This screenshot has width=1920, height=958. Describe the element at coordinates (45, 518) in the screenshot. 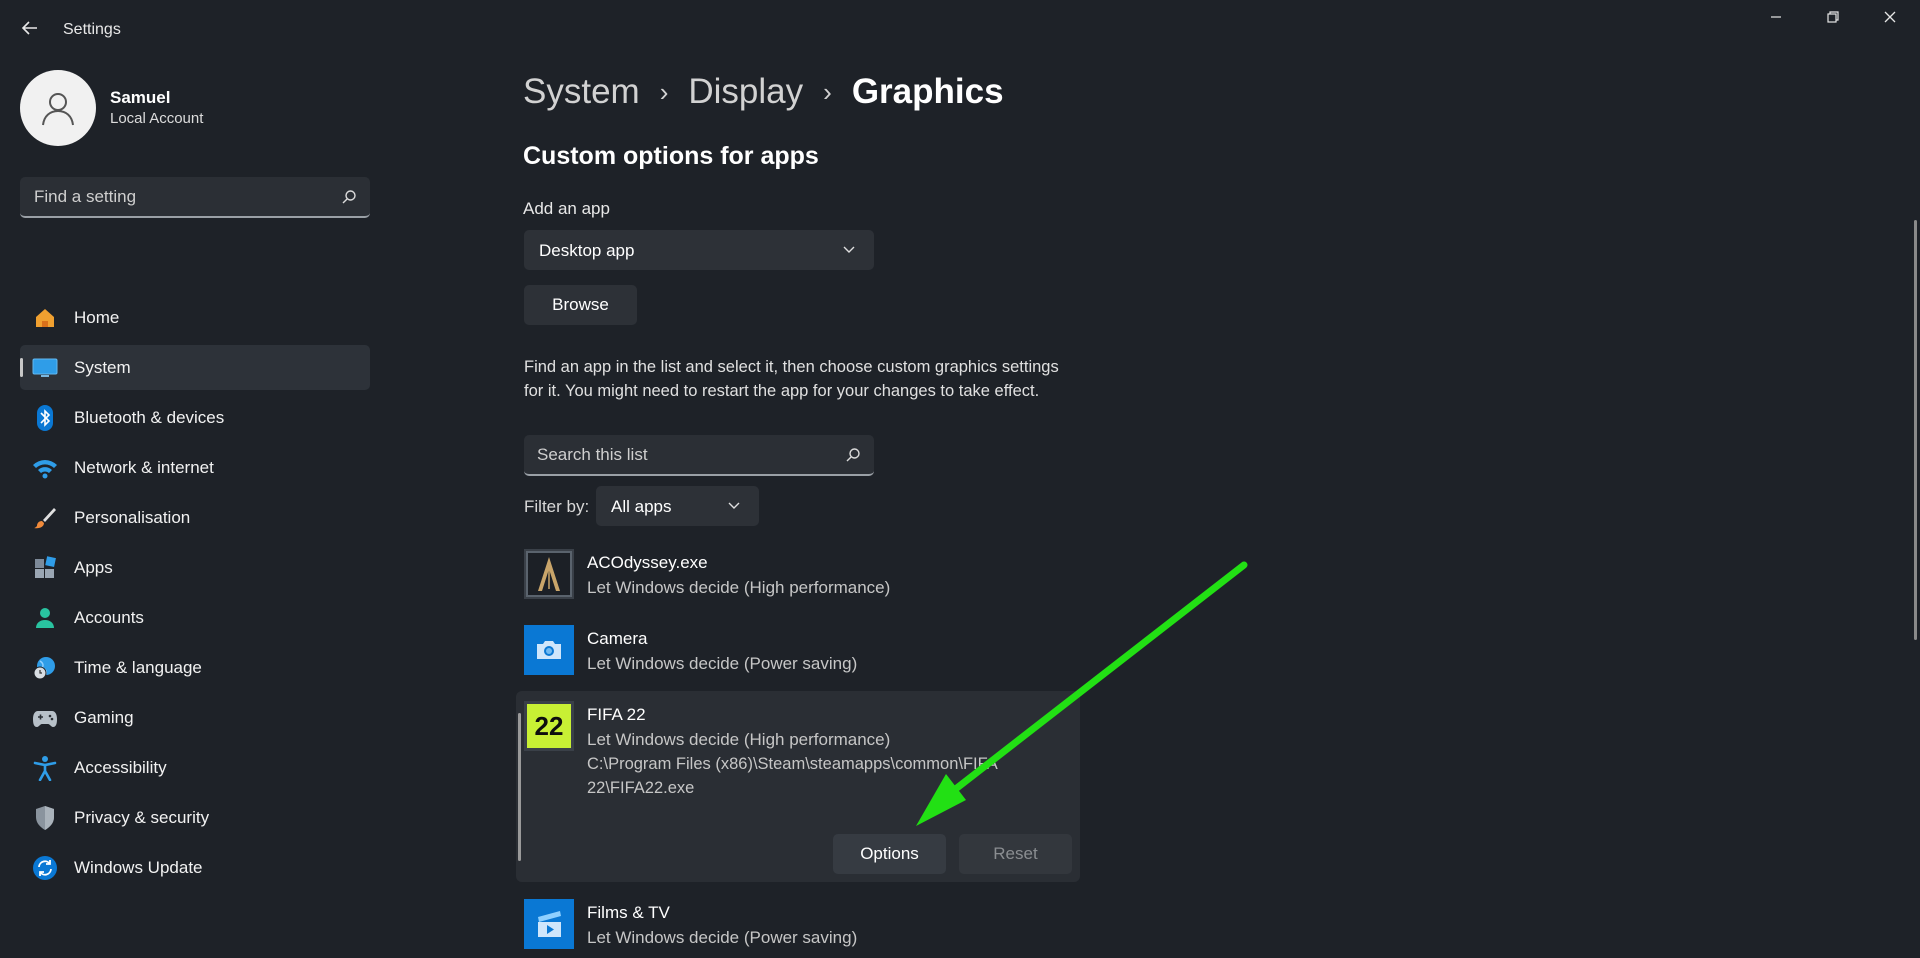

I see `brush-icon` at that location.